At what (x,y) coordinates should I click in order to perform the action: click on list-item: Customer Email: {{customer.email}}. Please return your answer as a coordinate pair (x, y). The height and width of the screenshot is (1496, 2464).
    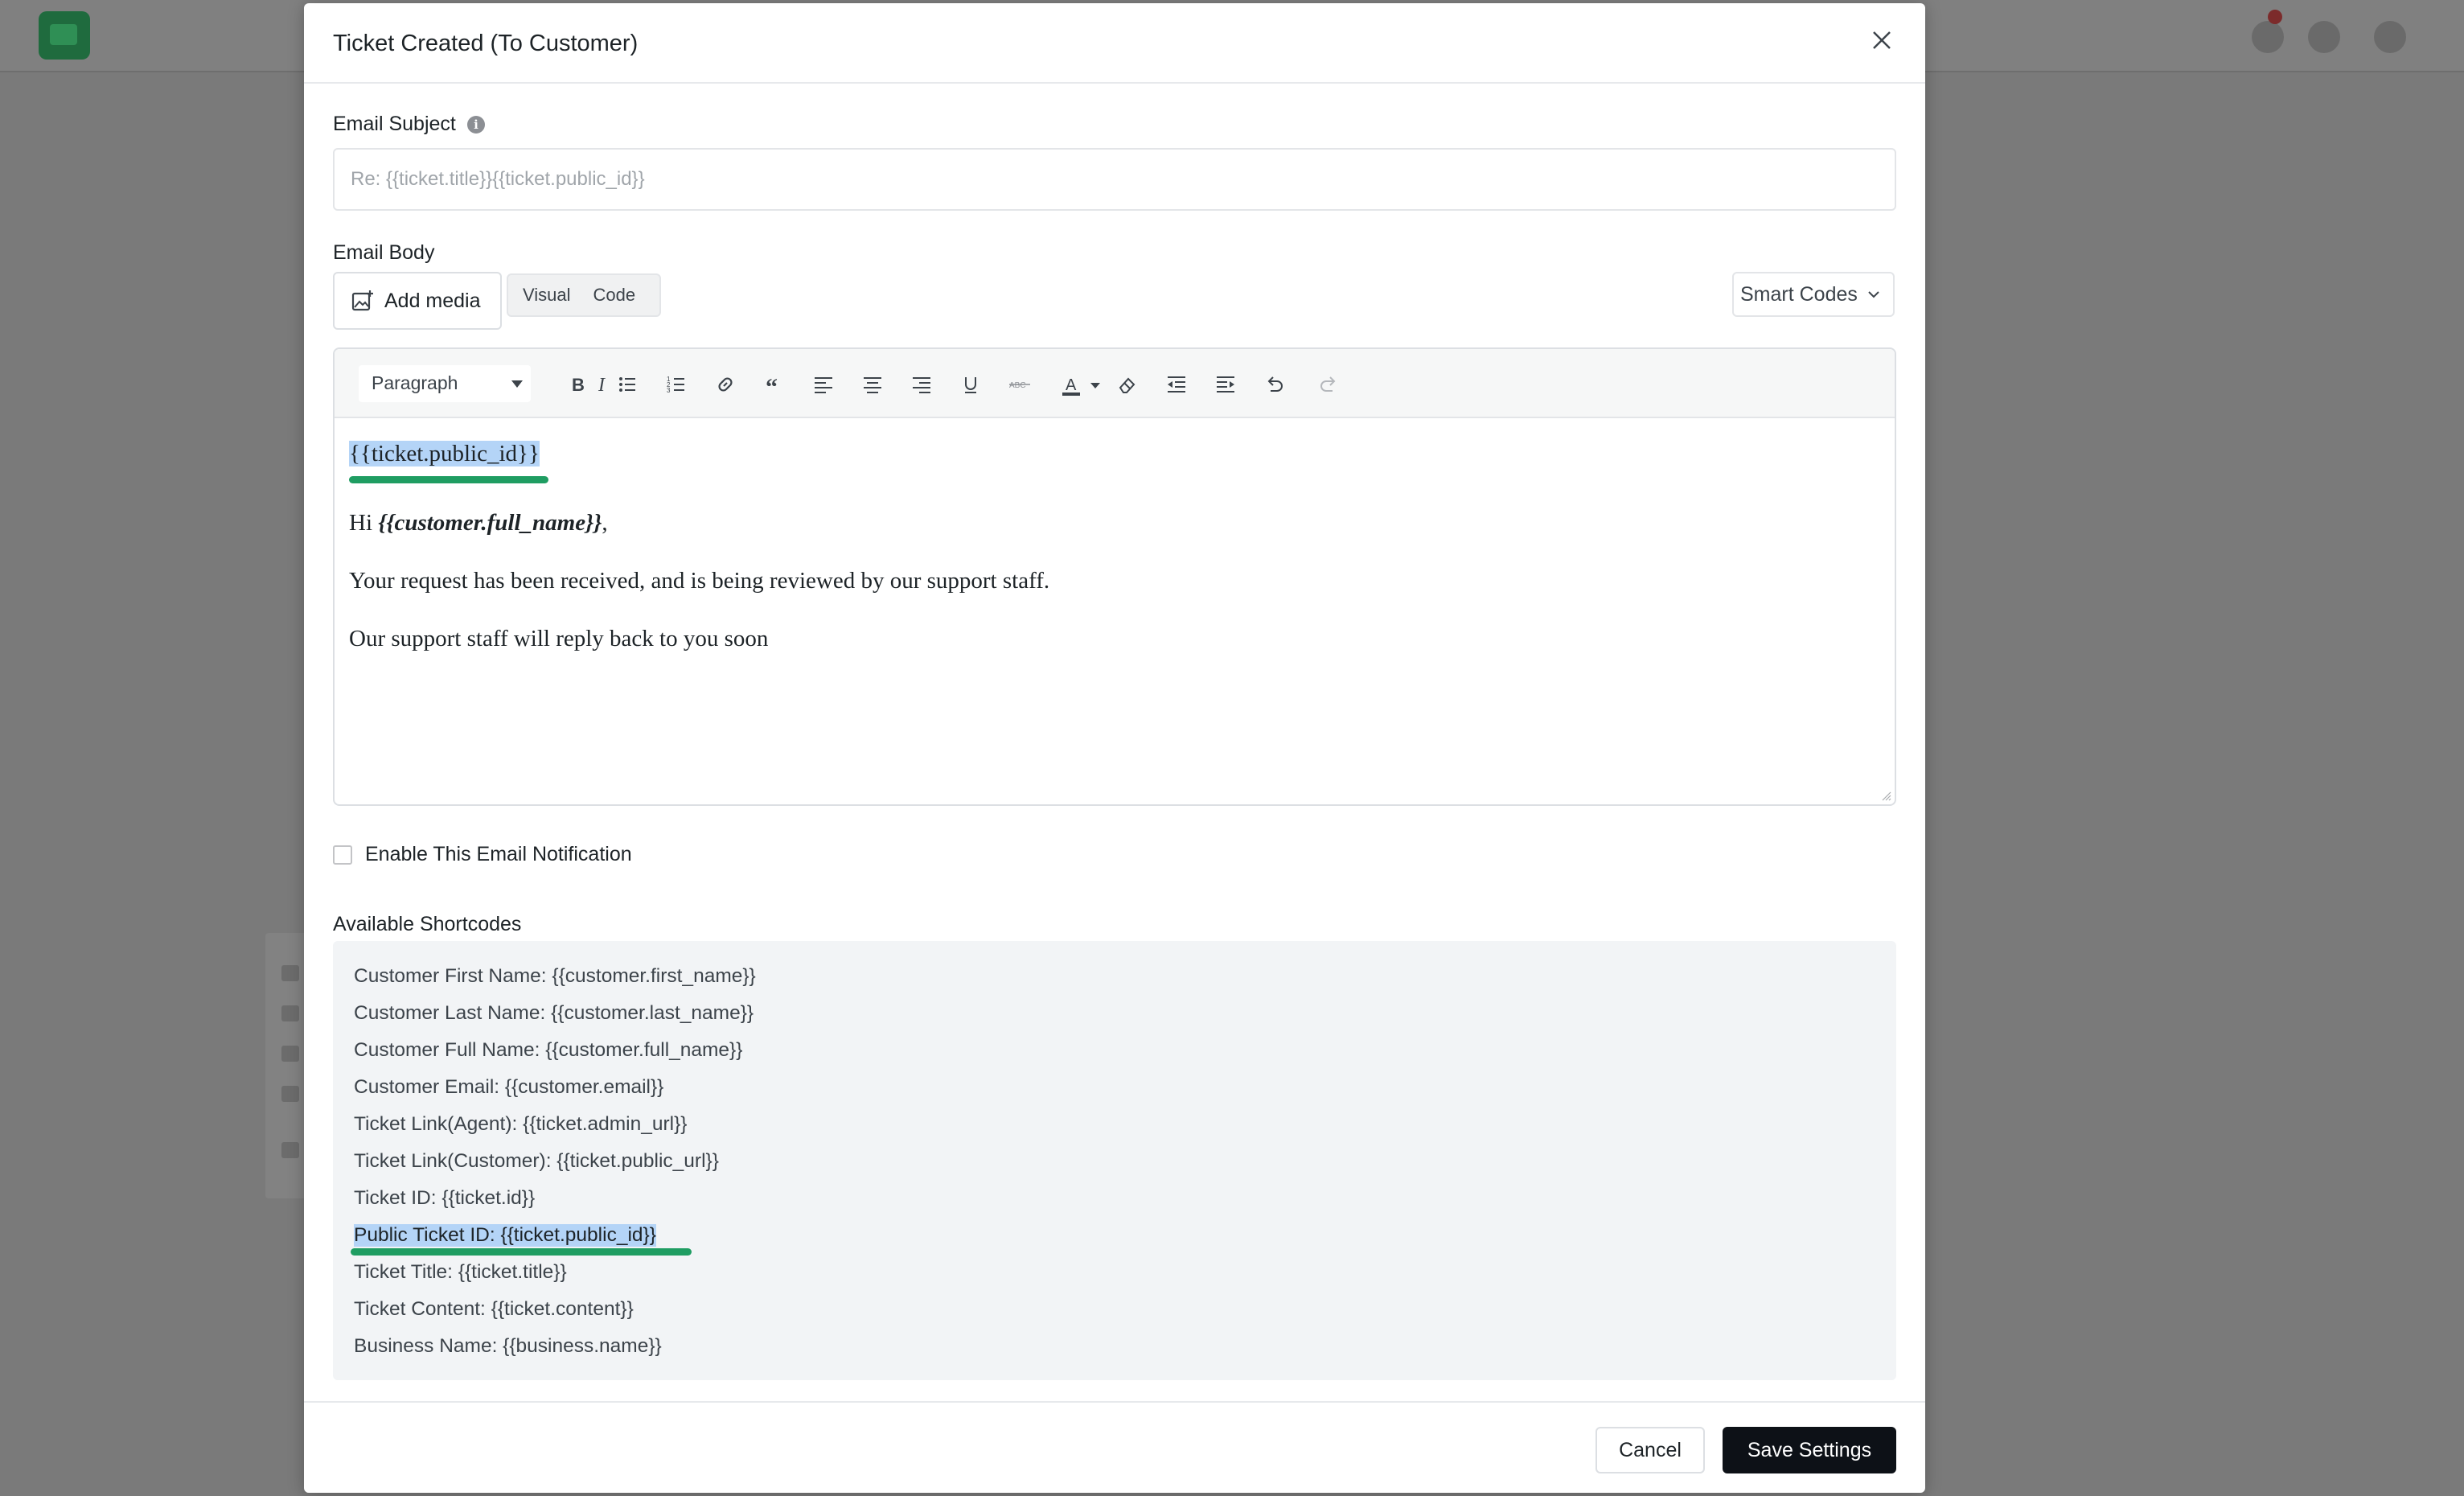
    Looking at the image, I should click on (509, 1087).